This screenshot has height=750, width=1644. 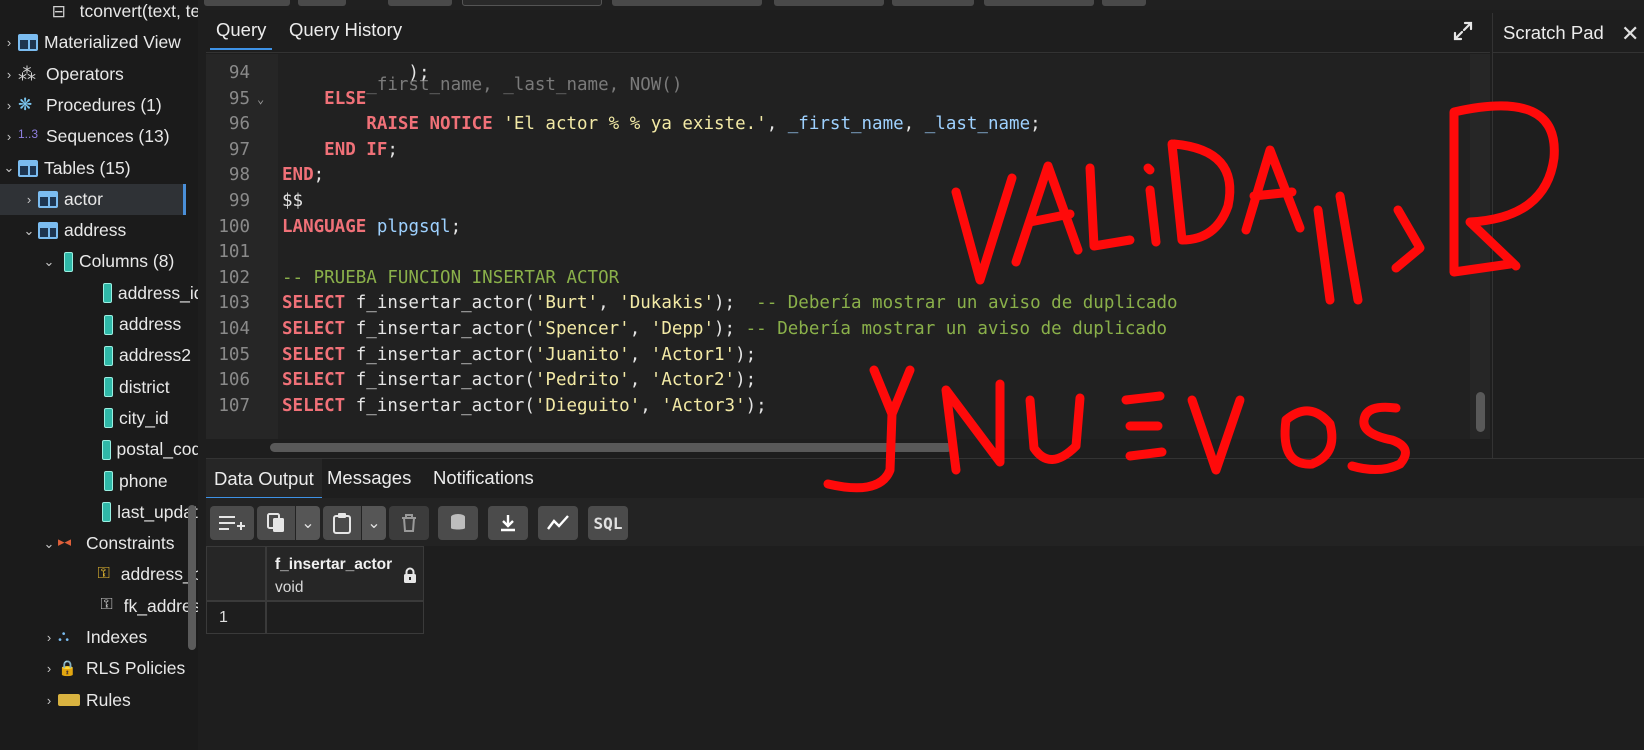 I want to click on grid-corner-cell, so click(x=236, y=573).